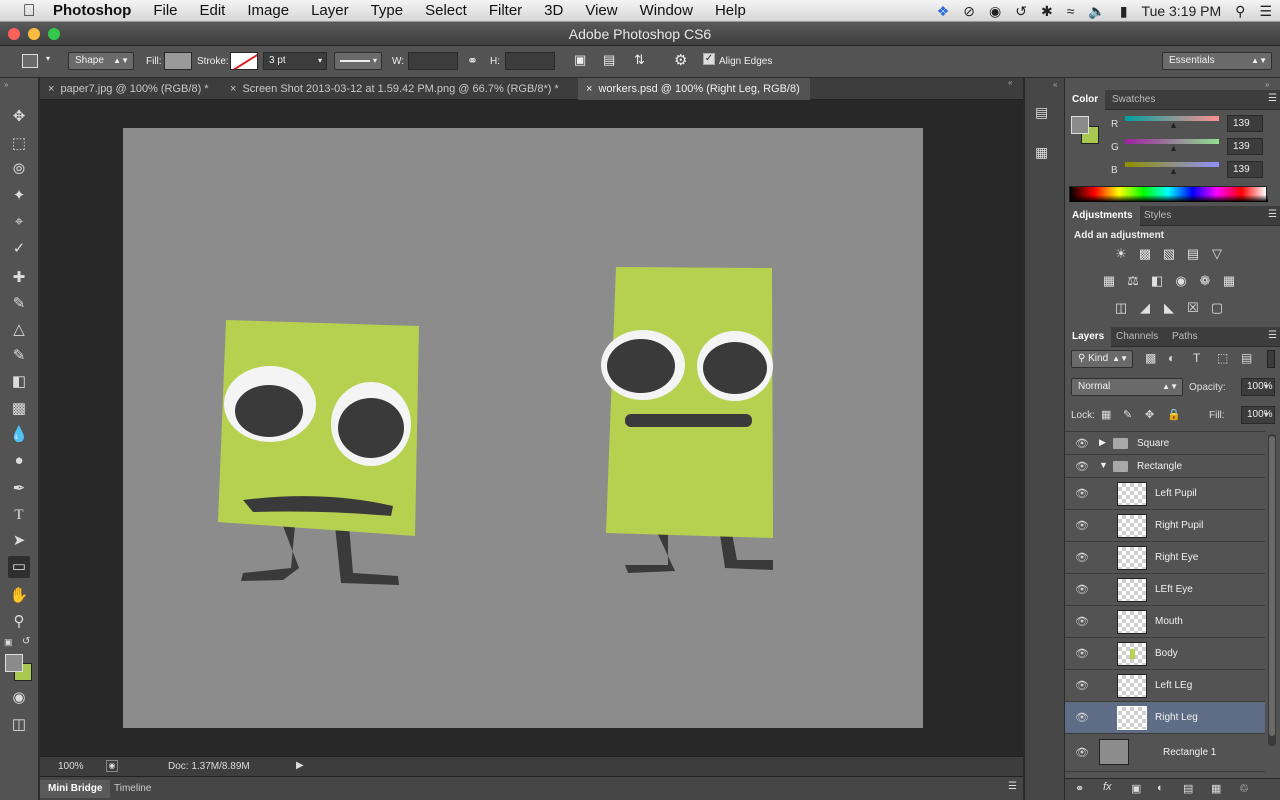  Describe the element at coordinates (1106, 414) in the screenshot. I see `lock-transparency-icon: ▦` at that location.